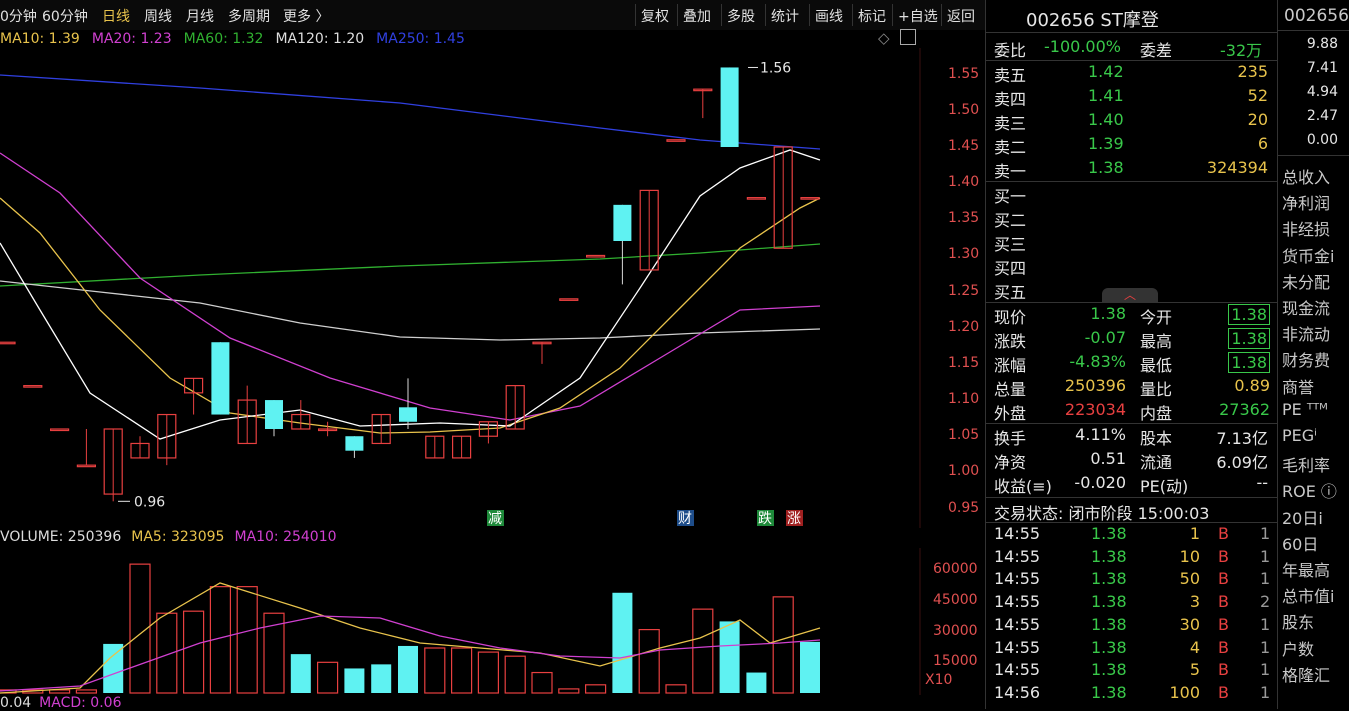 The height and width of the screenshot is (711, 1349). I want to click on period-tab-6: 更多 〉, so click(306, 16).